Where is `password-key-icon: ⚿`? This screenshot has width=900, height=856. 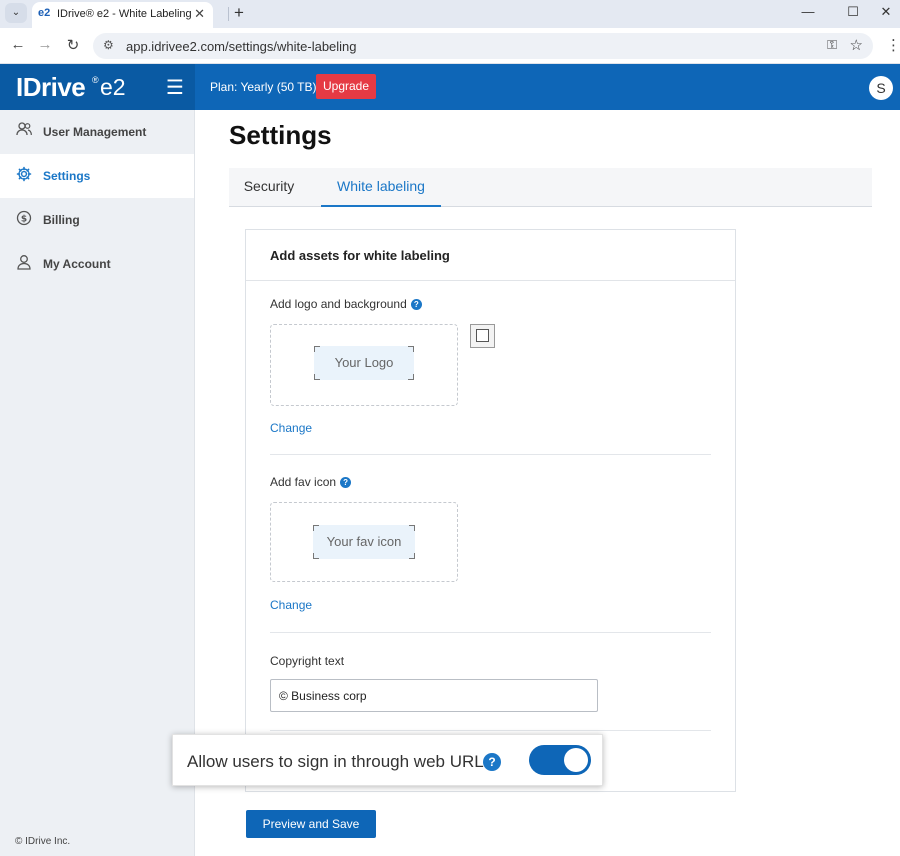
password-key-icon: ⚿ is located at coordinates (832, 45).